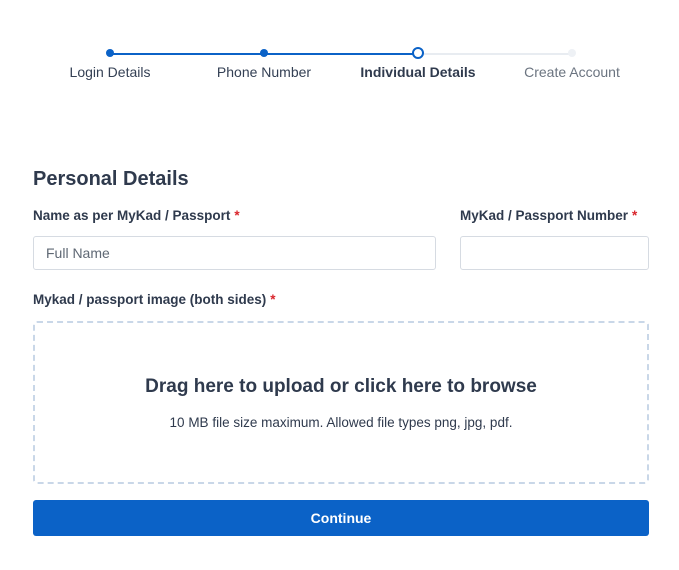  Describe the element at coordinates (544, 215) in the screenshot. I see `id-number-field-label-text: MyKad / Passport Number` at that location.